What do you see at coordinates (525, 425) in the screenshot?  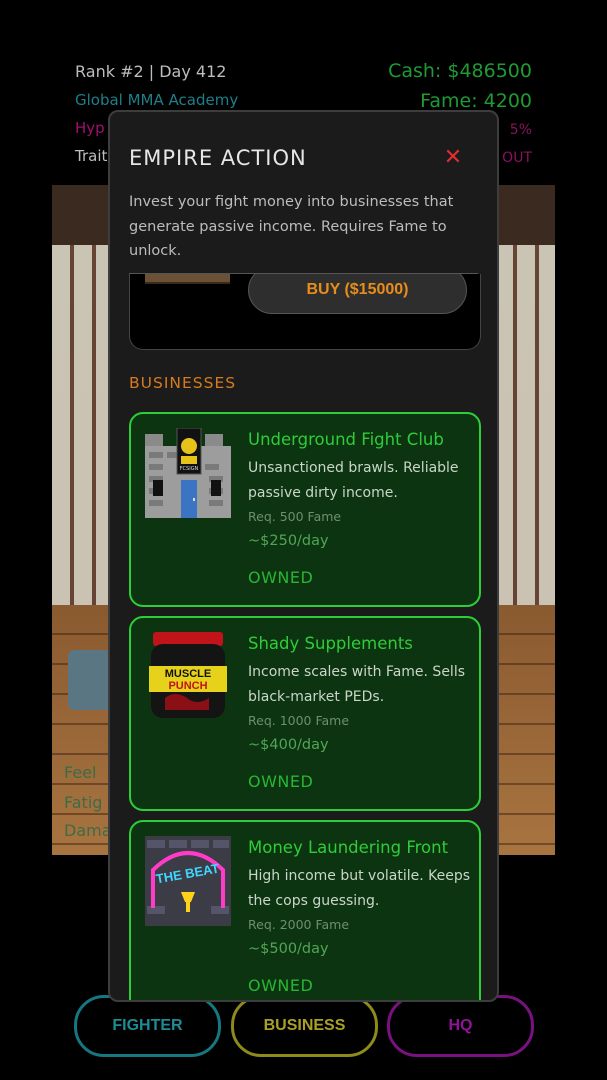 I see `dojo-wall-right` at bounding box center [525, 425].